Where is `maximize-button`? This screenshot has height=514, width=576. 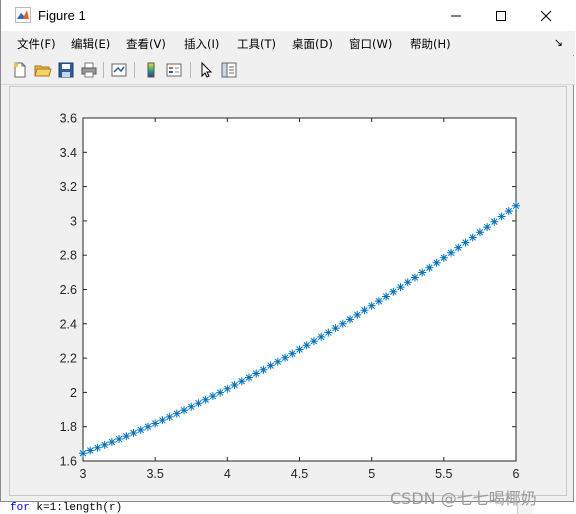
maximize-button is located at coordinates (501, 15).